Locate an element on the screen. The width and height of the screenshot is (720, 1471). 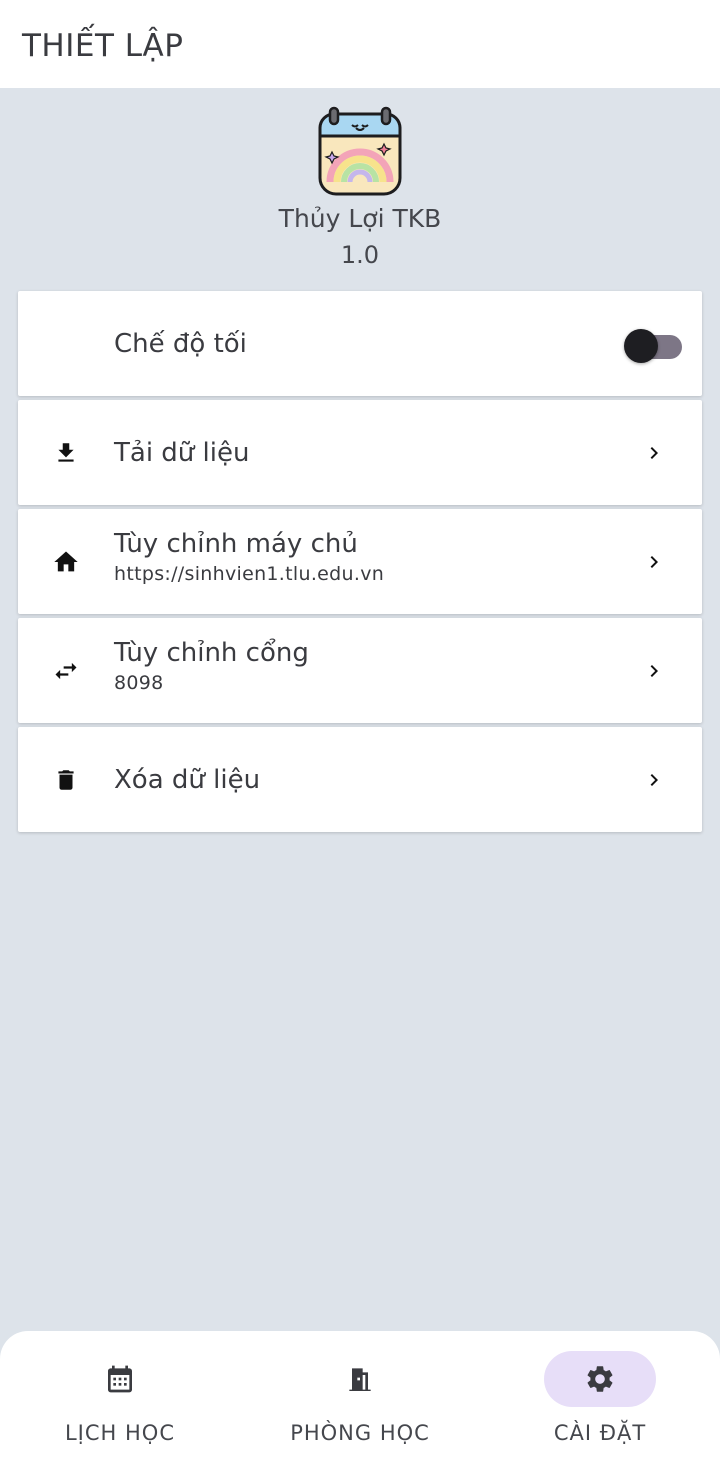
door-icon is located at coordinates (360, 1379).